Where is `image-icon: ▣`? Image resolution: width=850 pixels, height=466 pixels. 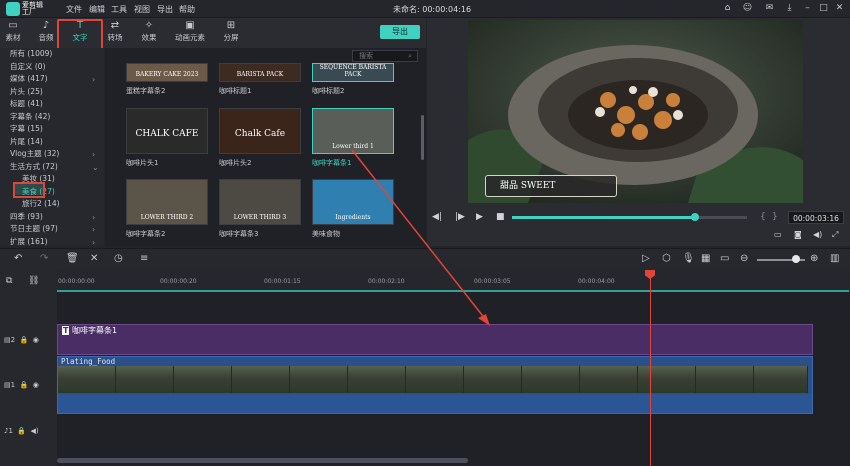 image-icon: ▣ is located at coordinates (190, 25).